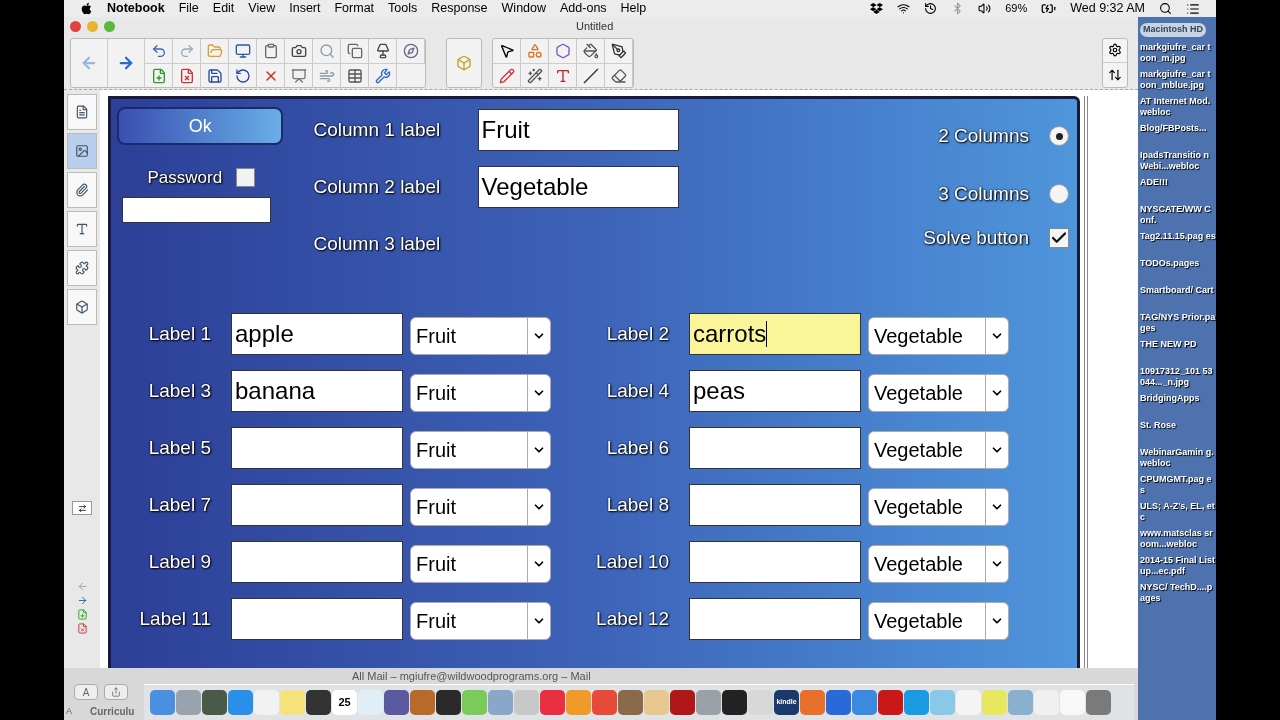  I want to click on menu-item: Format, so click(354, 9).